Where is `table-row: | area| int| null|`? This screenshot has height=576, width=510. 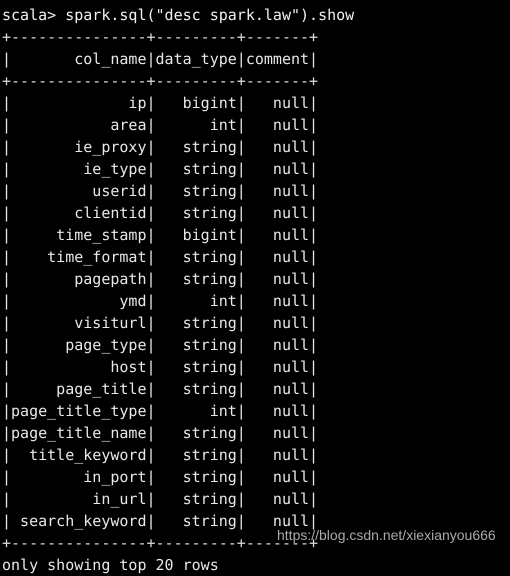
table-row: | area| int| null| is located at coordinates (160, 125).